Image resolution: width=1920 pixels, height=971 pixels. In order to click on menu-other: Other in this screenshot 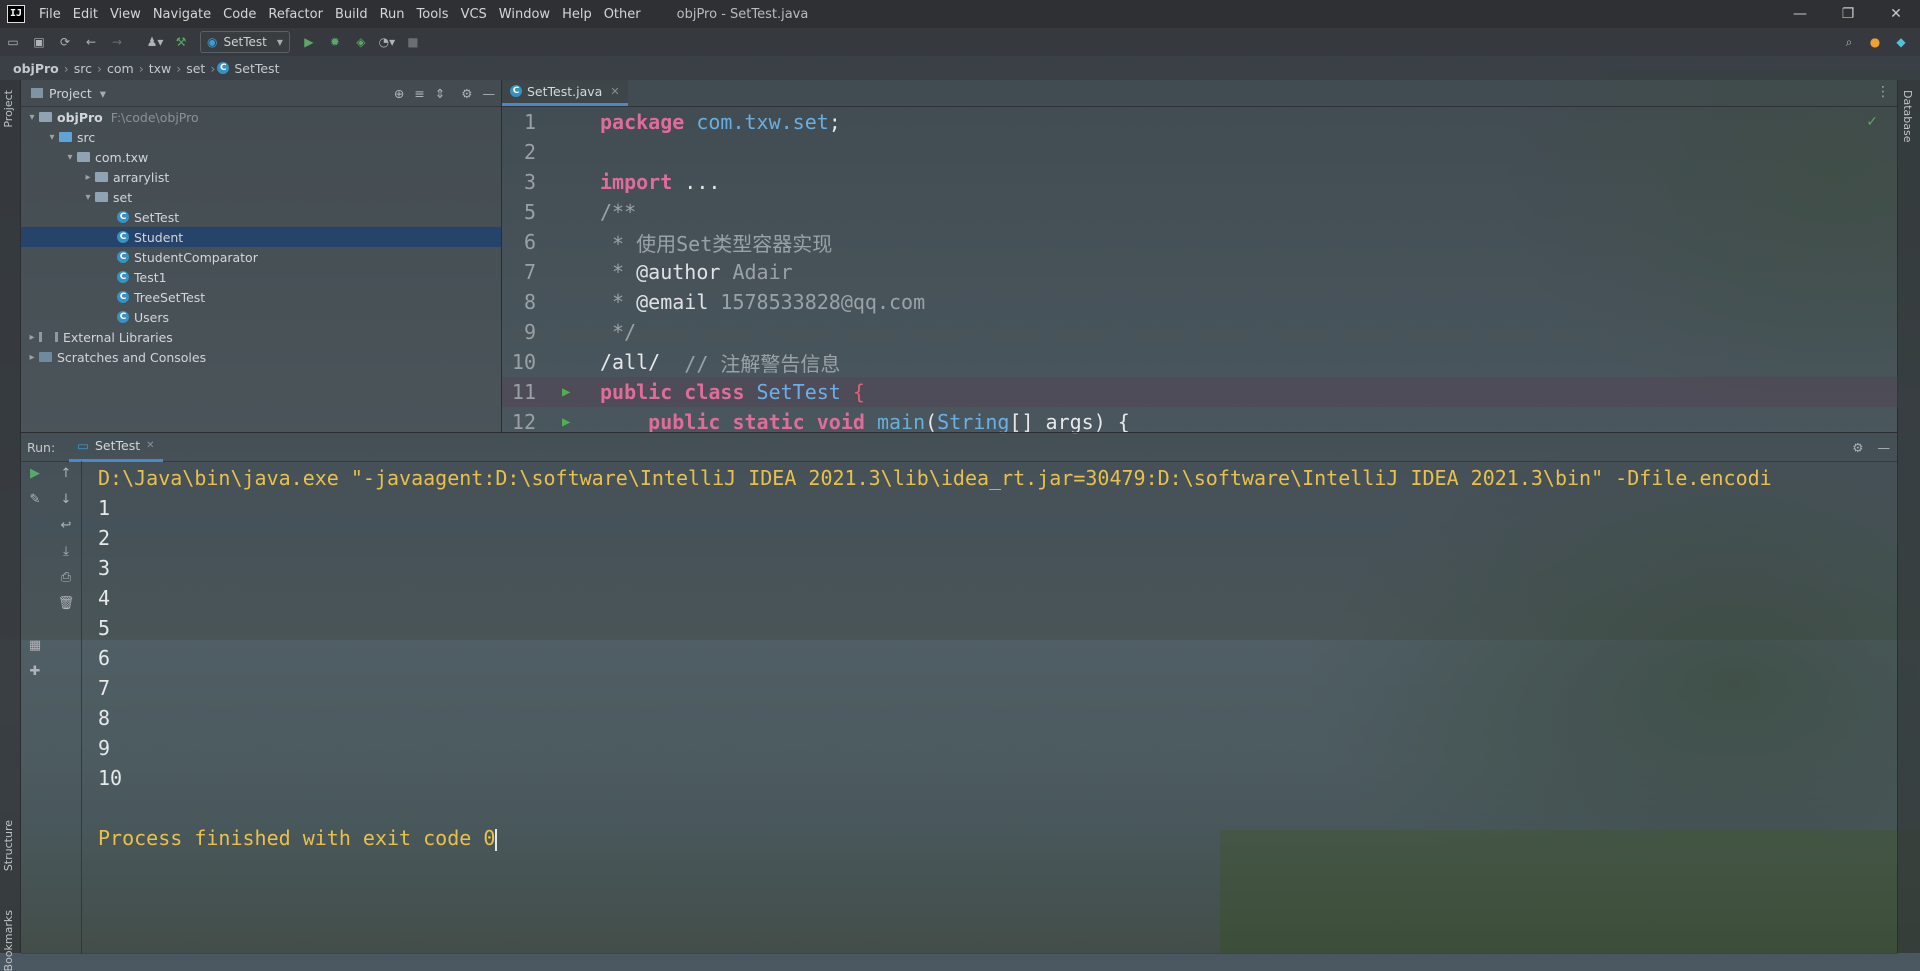, I will do `click(622, 14)`.